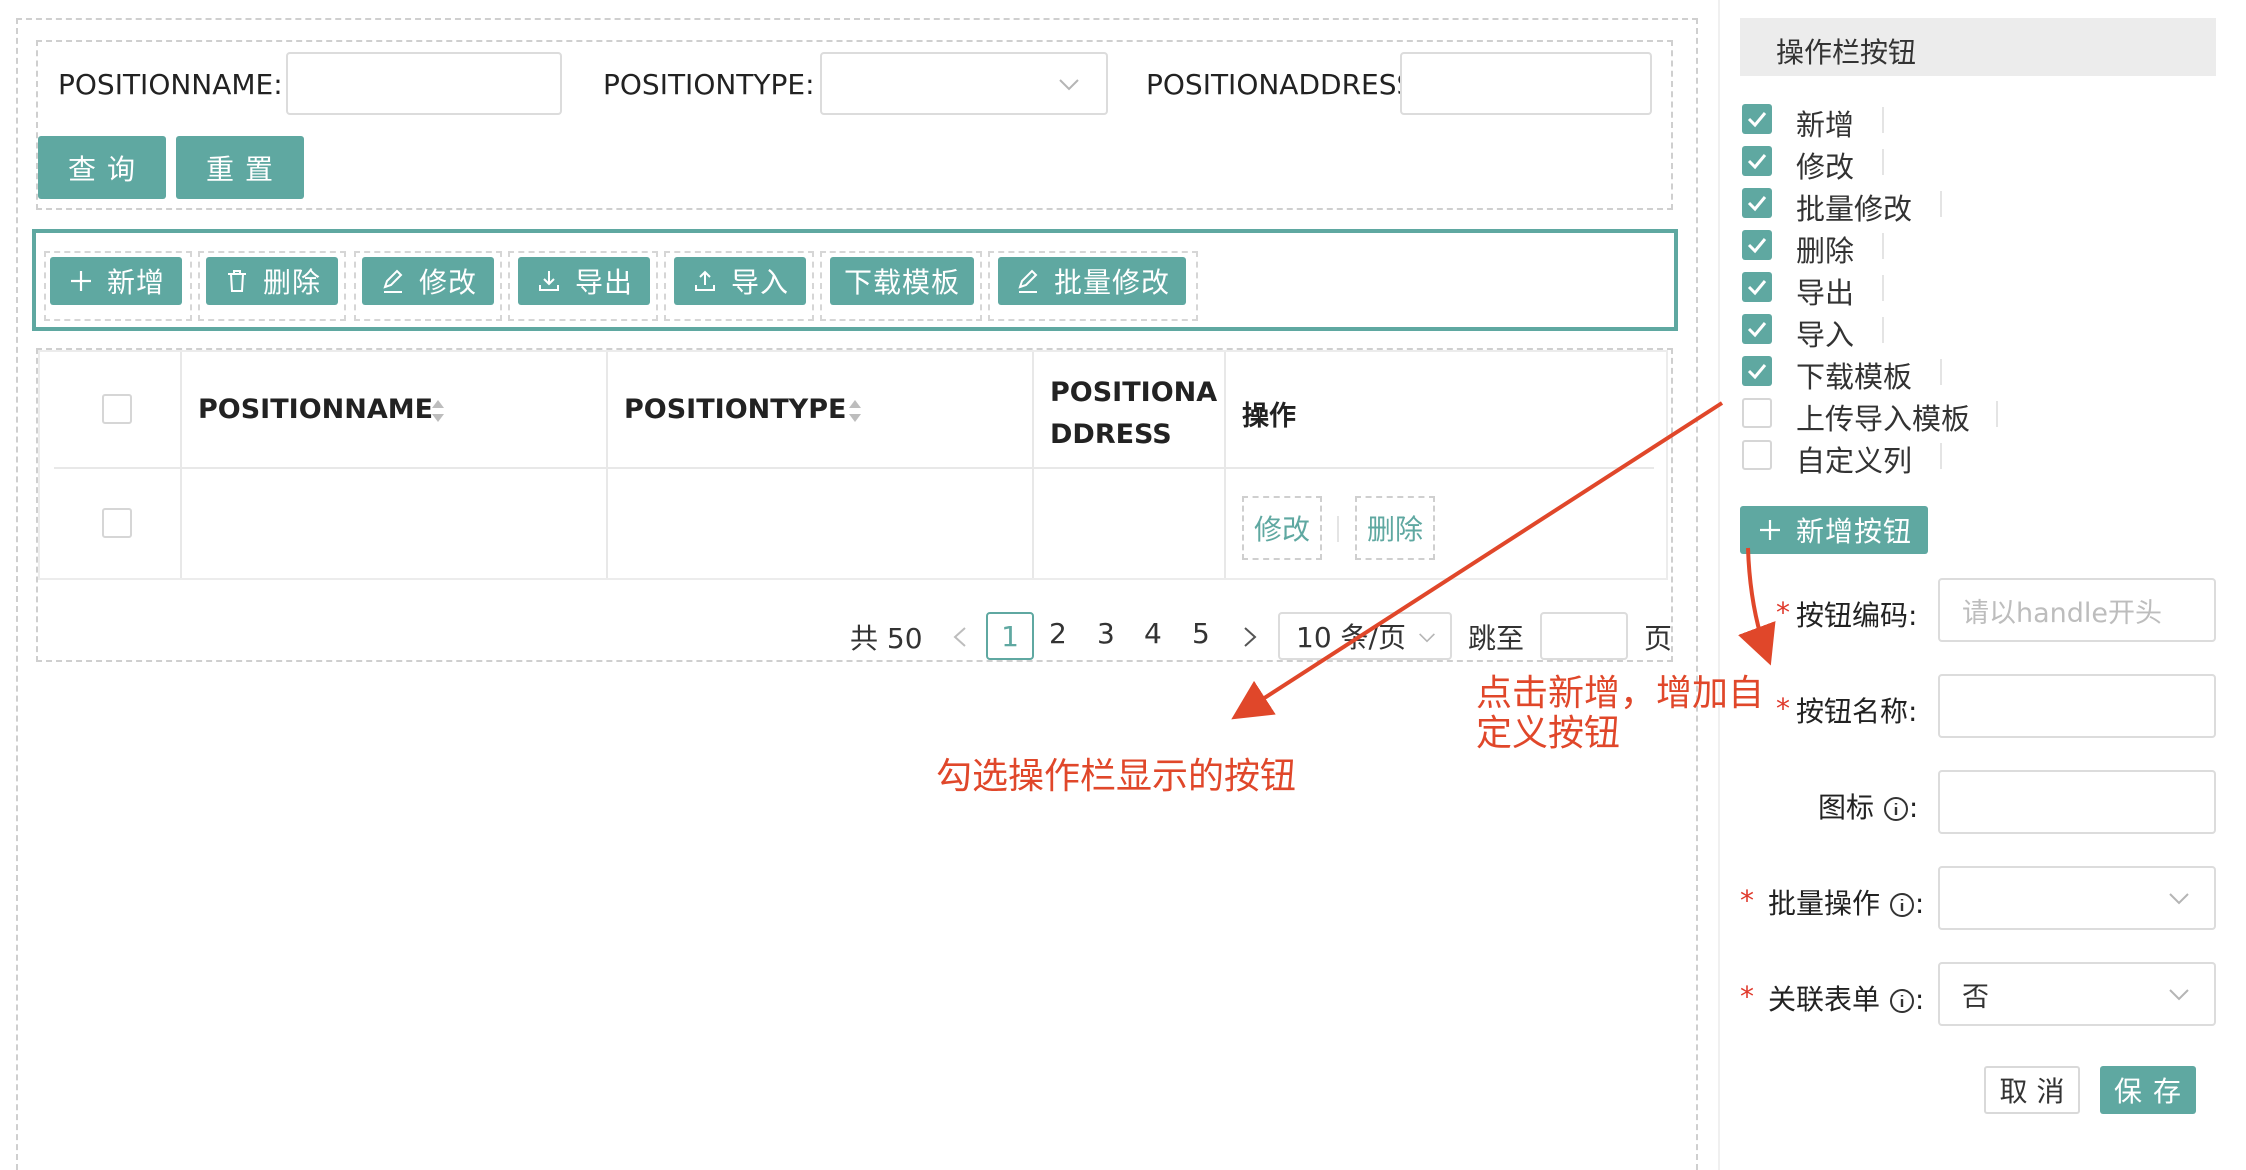 Image resolution: width=2246 pixels, height=1170 pixels. I want to click on checkbox-custom-columns, so click(1757, 455).